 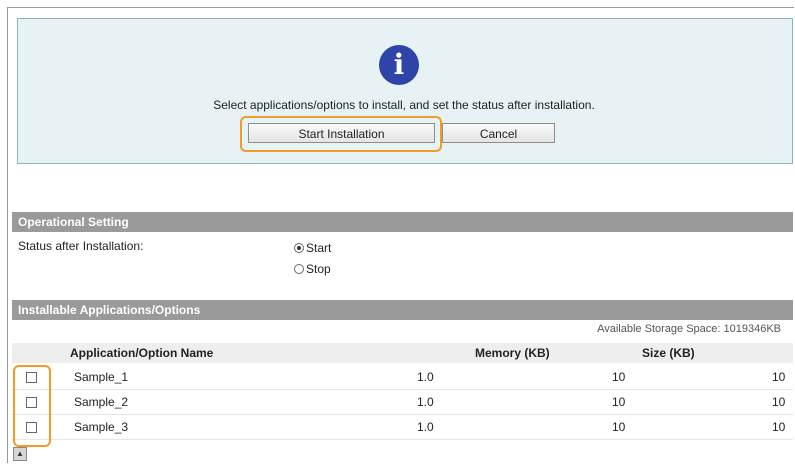 What do you see at coordinates (402, 402) in the screenshot?
I see `table-row: Sample_2 1.0 10 10` at bounding box center [402, 402].